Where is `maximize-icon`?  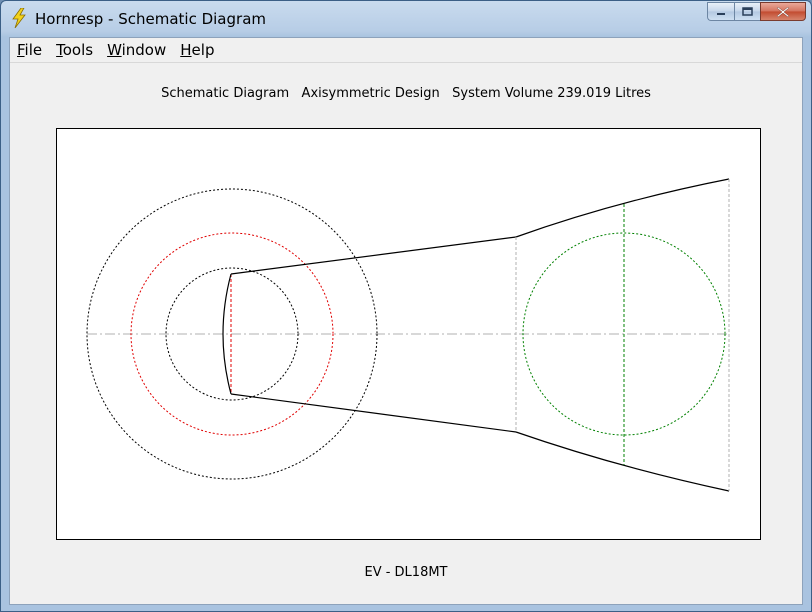
maximize-icon is located at coordinates (747, 11).